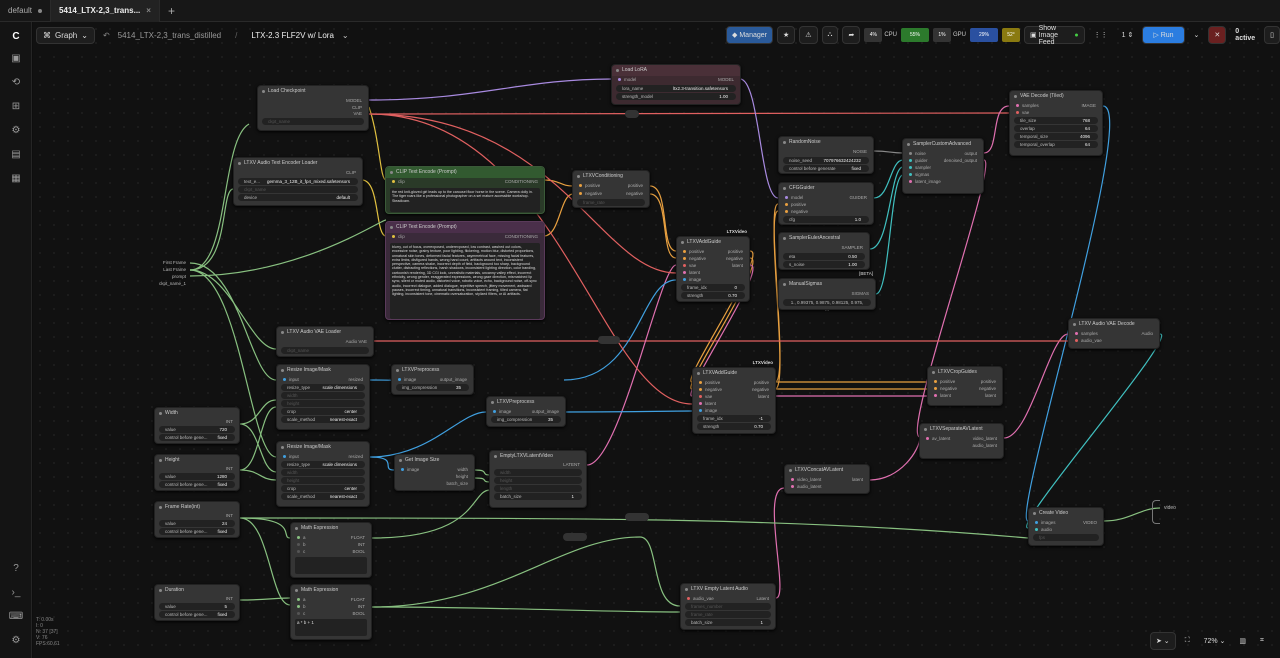  What do you see at coordinates (172, 269) in the screenshot?
I see `input-last-frame: Last Frame` at bounding box center [172, 269].